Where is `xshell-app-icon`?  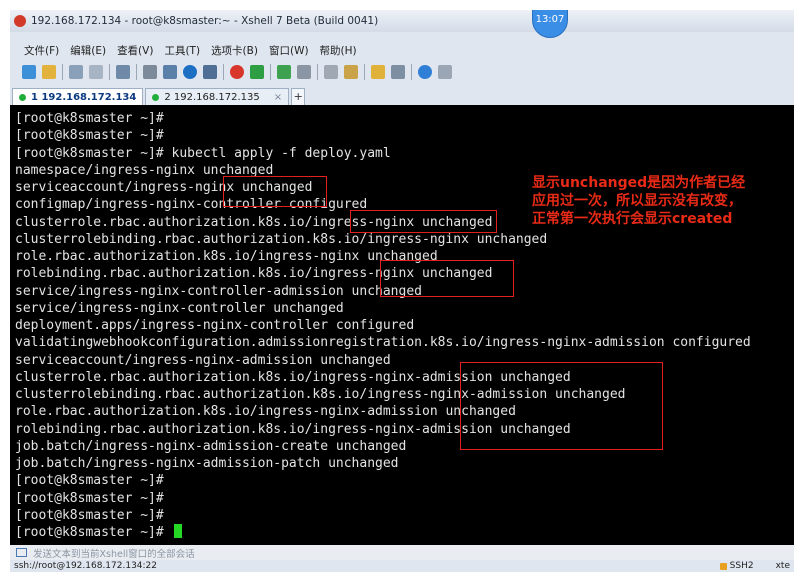
xshell-app-icon is located at coordinates (20, 21).